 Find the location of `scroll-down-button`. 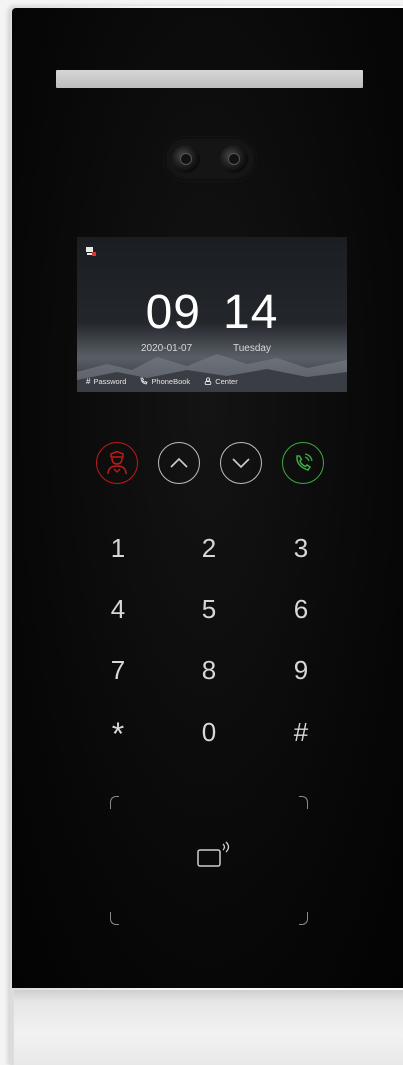

scroll-down-button is located at coordinates (241, 463).